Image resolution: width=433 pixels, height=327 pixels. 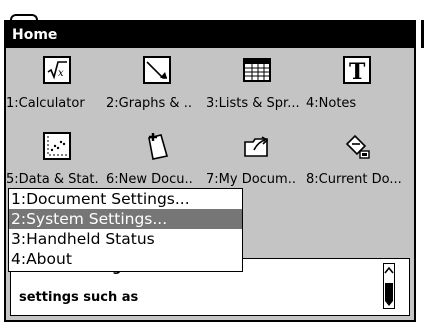 I want to click on menu-item-handheld-status: 3:Handheld Status, so click(x=125, y=239).